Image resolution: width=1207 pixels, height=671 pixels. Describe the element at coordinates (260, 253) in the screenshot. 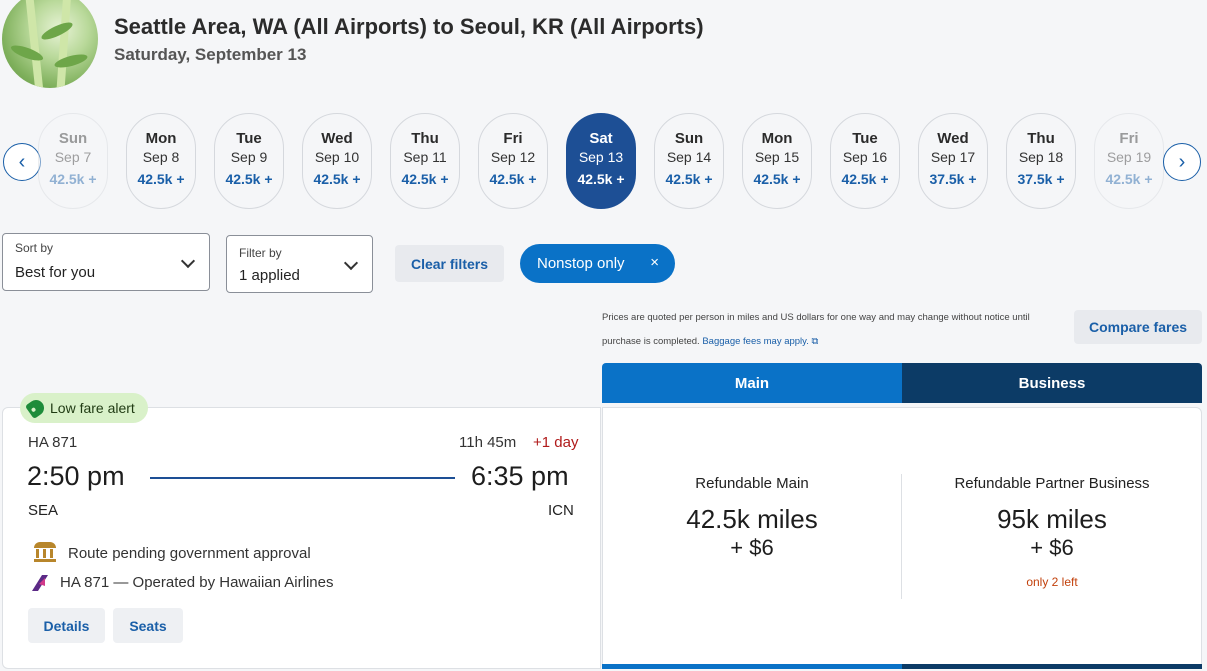

I see `filter-label: Filter by` at that location.